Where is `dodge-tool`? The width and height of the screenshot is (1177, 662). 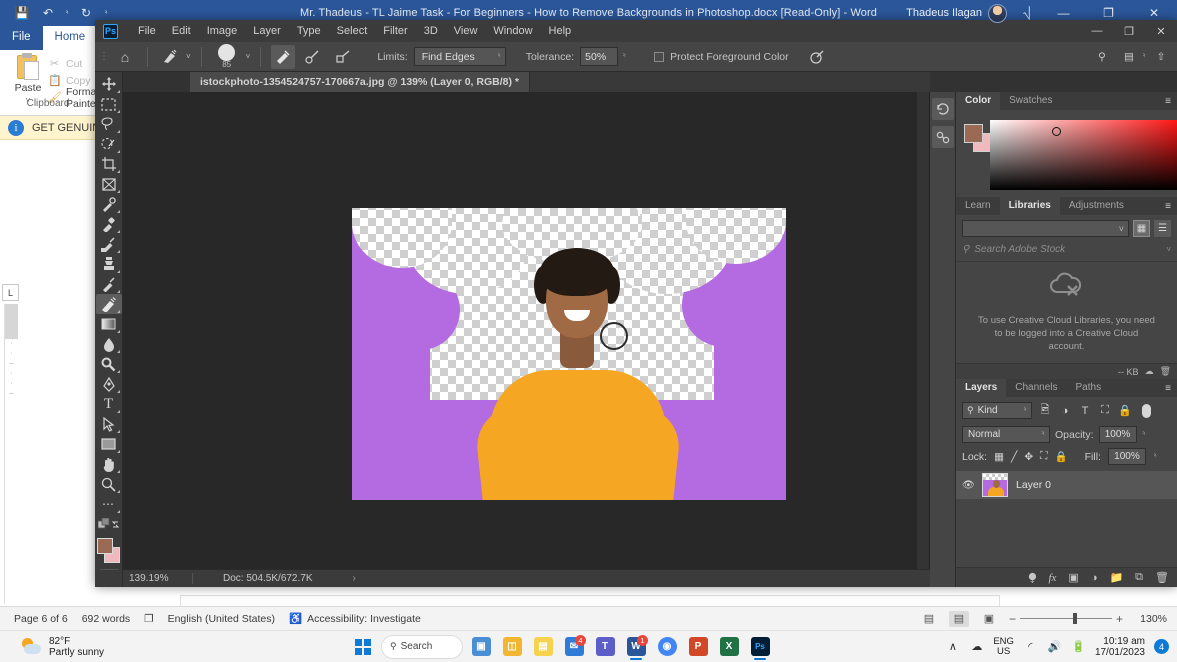
dodge-tool is located at coordinates (109, 364).